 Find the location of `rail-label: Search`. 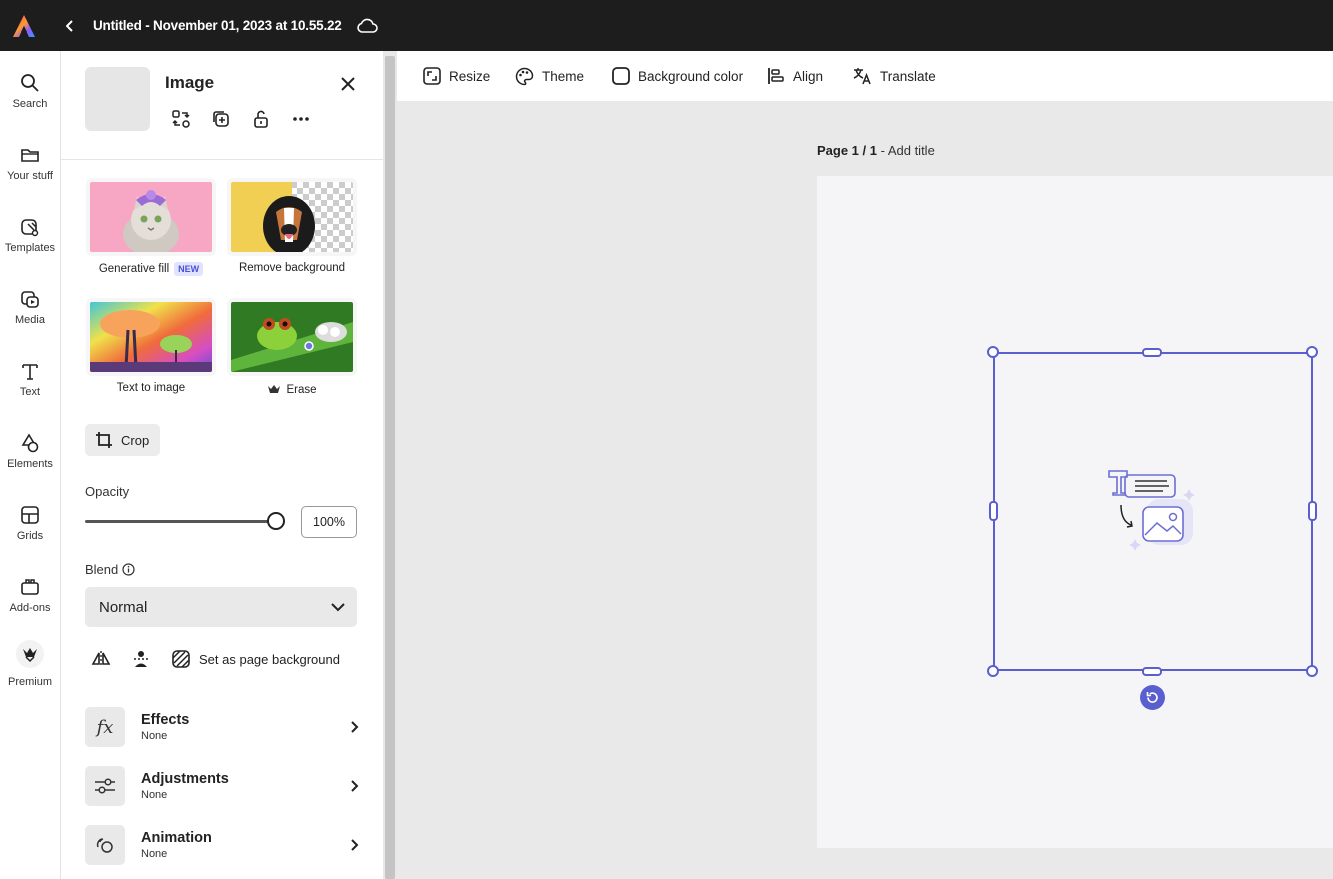

rail-label: Search is located at coordinates (30, 104).